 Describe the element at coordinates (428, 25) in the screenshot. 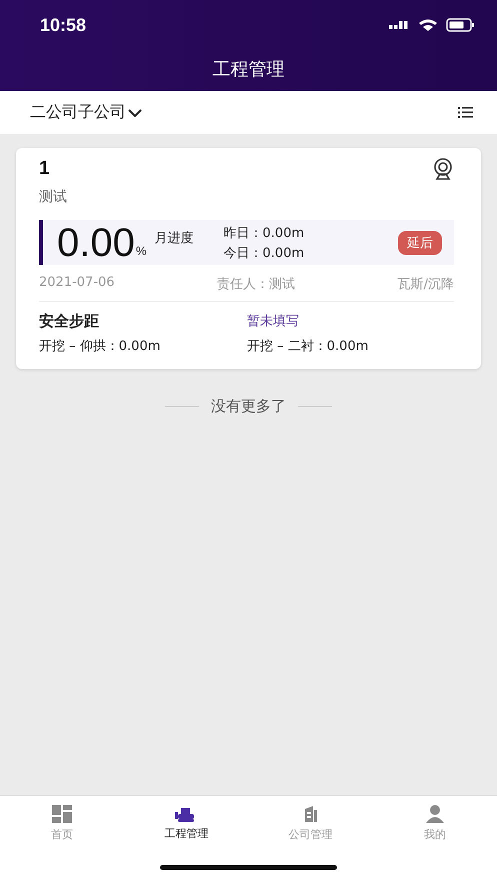

I see `wifi-icon` at that location.